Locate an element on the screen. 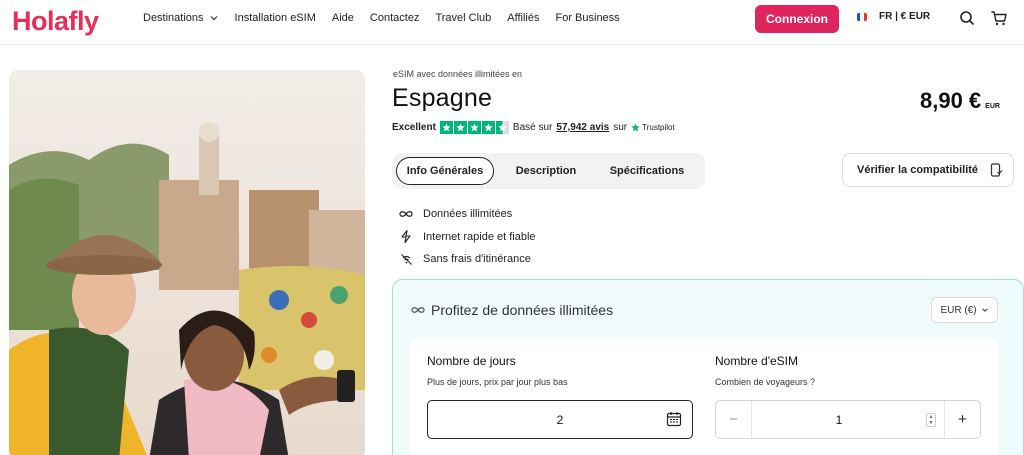  trustpilot-logo: Trustpilot is located at coordinates (653, 127).